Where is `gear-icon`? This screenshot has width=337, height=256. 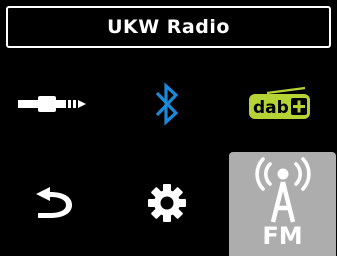
gear-icon is located at coordinates (167, 203).